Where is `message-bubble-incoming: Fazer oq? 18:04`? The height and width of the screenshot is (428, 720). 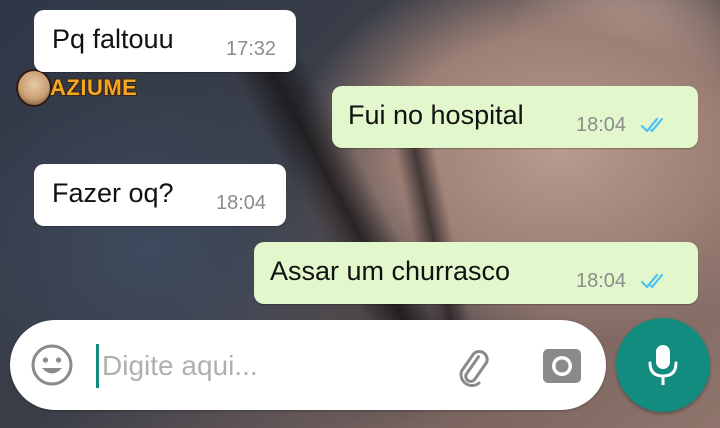
message-bubble-incoming: Fazer oq? 18:04 is located at coordinates (160, 195).